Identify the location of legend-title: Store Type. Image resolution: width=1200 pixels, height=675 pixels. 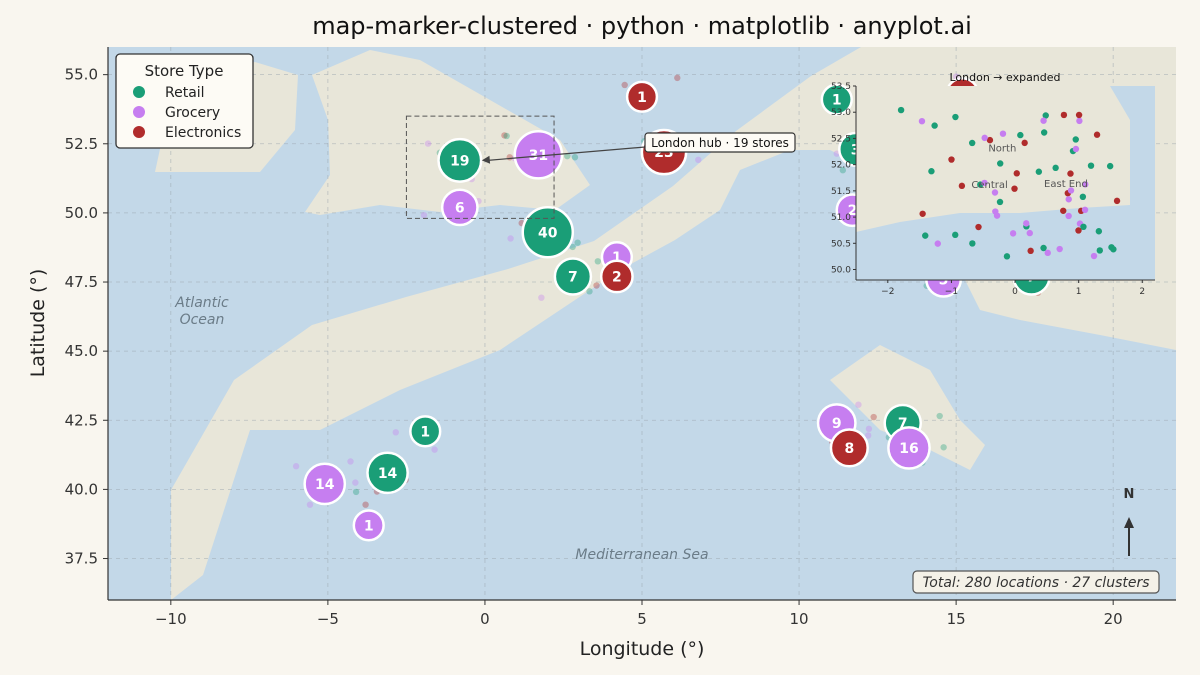
(184, 71).